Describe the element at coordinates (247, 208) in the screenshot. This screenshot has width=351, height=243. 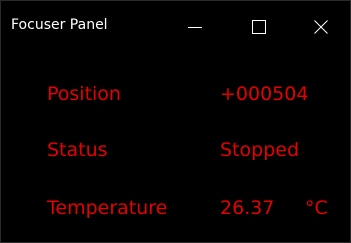
I see `temperature-value: 26.37` at that location.